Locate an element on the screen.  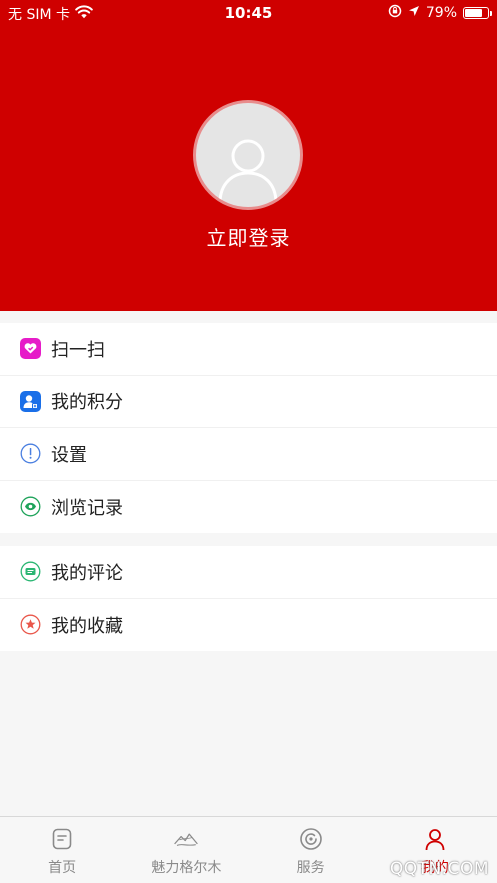
menu-item-scan: 扫一扫 is located at coordinates (248, 349).